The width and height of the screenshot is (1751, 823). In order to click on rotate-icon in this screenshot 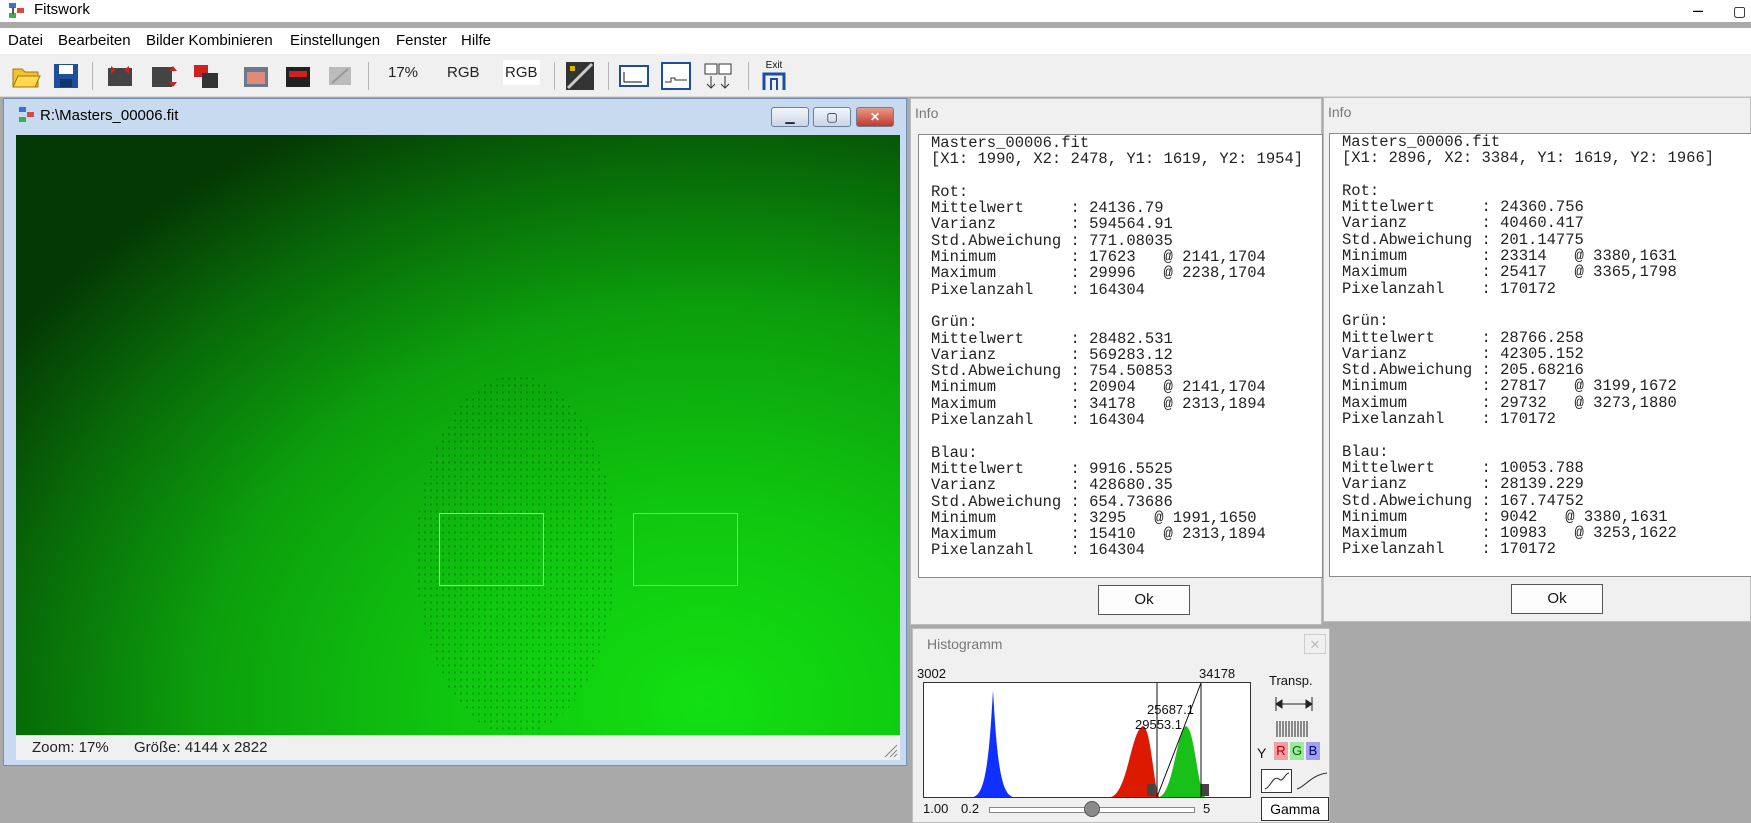, I will do `click(206, 76)`.